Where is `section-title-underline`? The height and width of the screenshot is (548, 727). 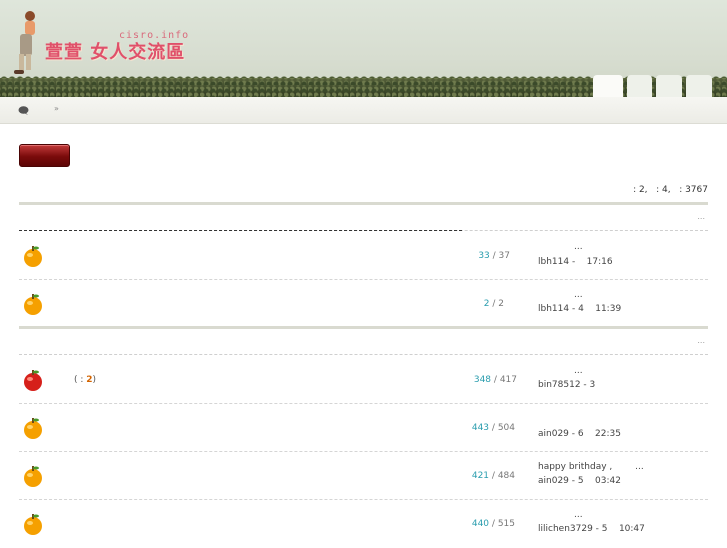
section-title-underline is located at coordinates (240, 230).